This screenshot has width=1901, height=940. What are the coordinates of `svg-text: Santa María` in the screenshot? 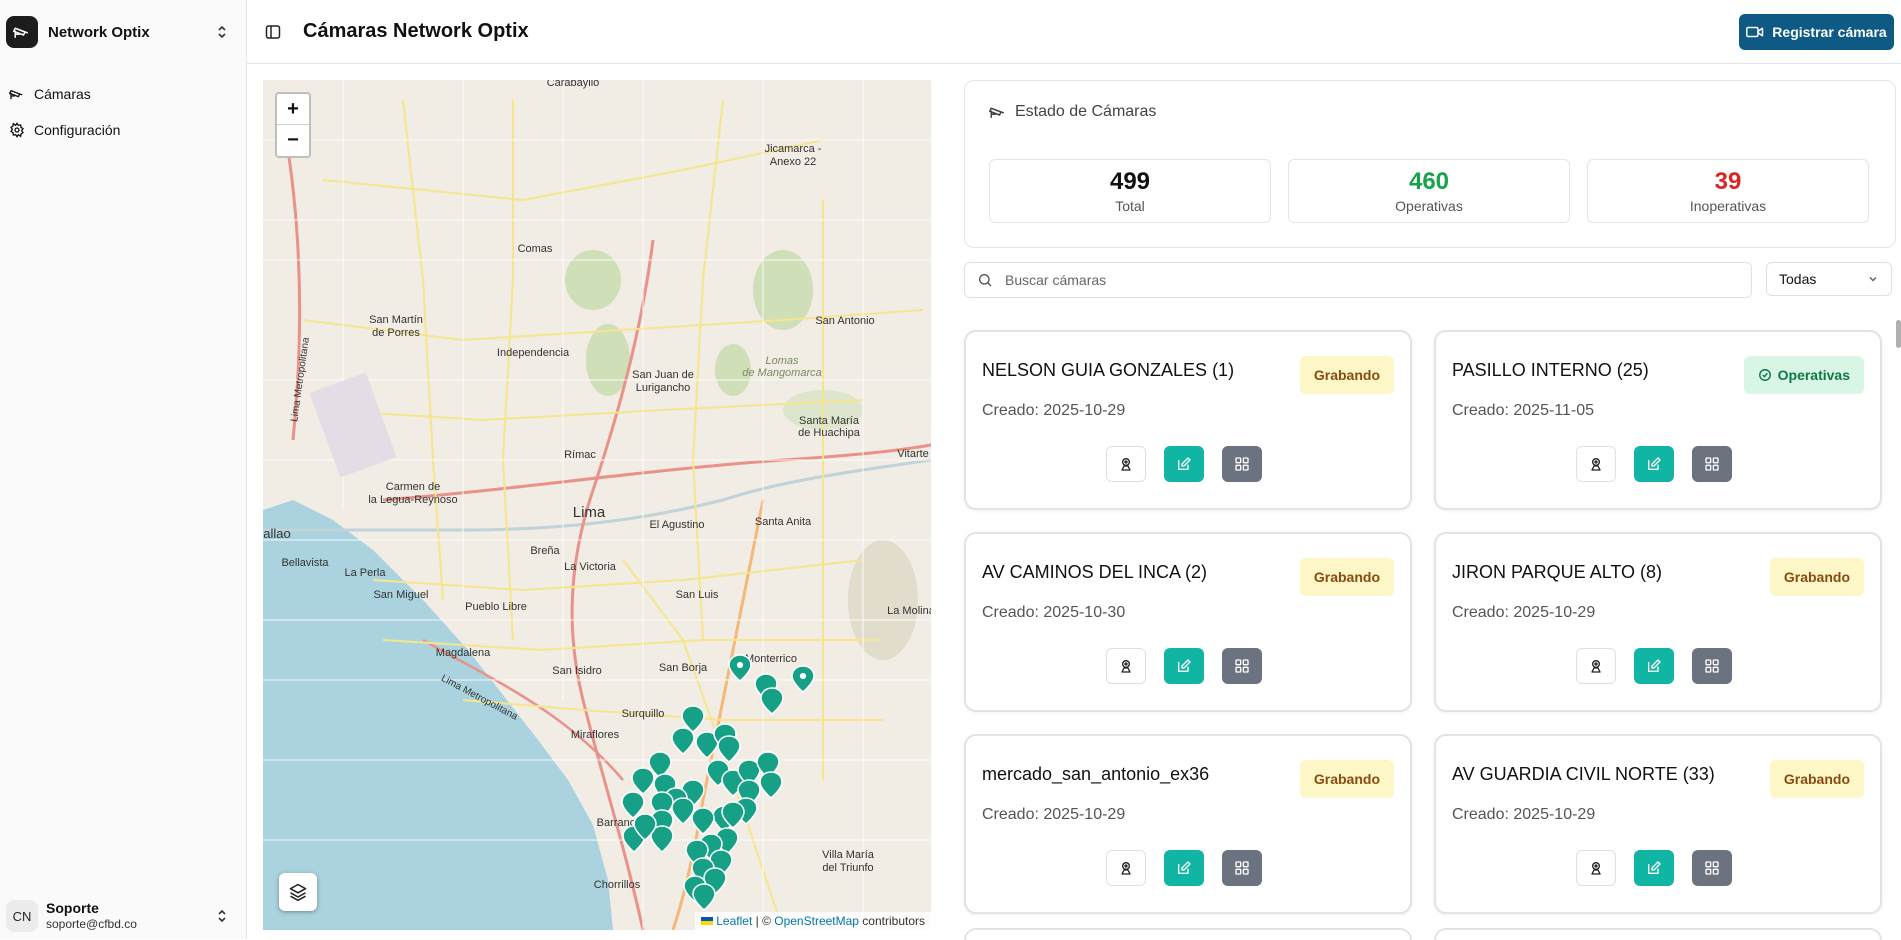 It's located at (829, 421).